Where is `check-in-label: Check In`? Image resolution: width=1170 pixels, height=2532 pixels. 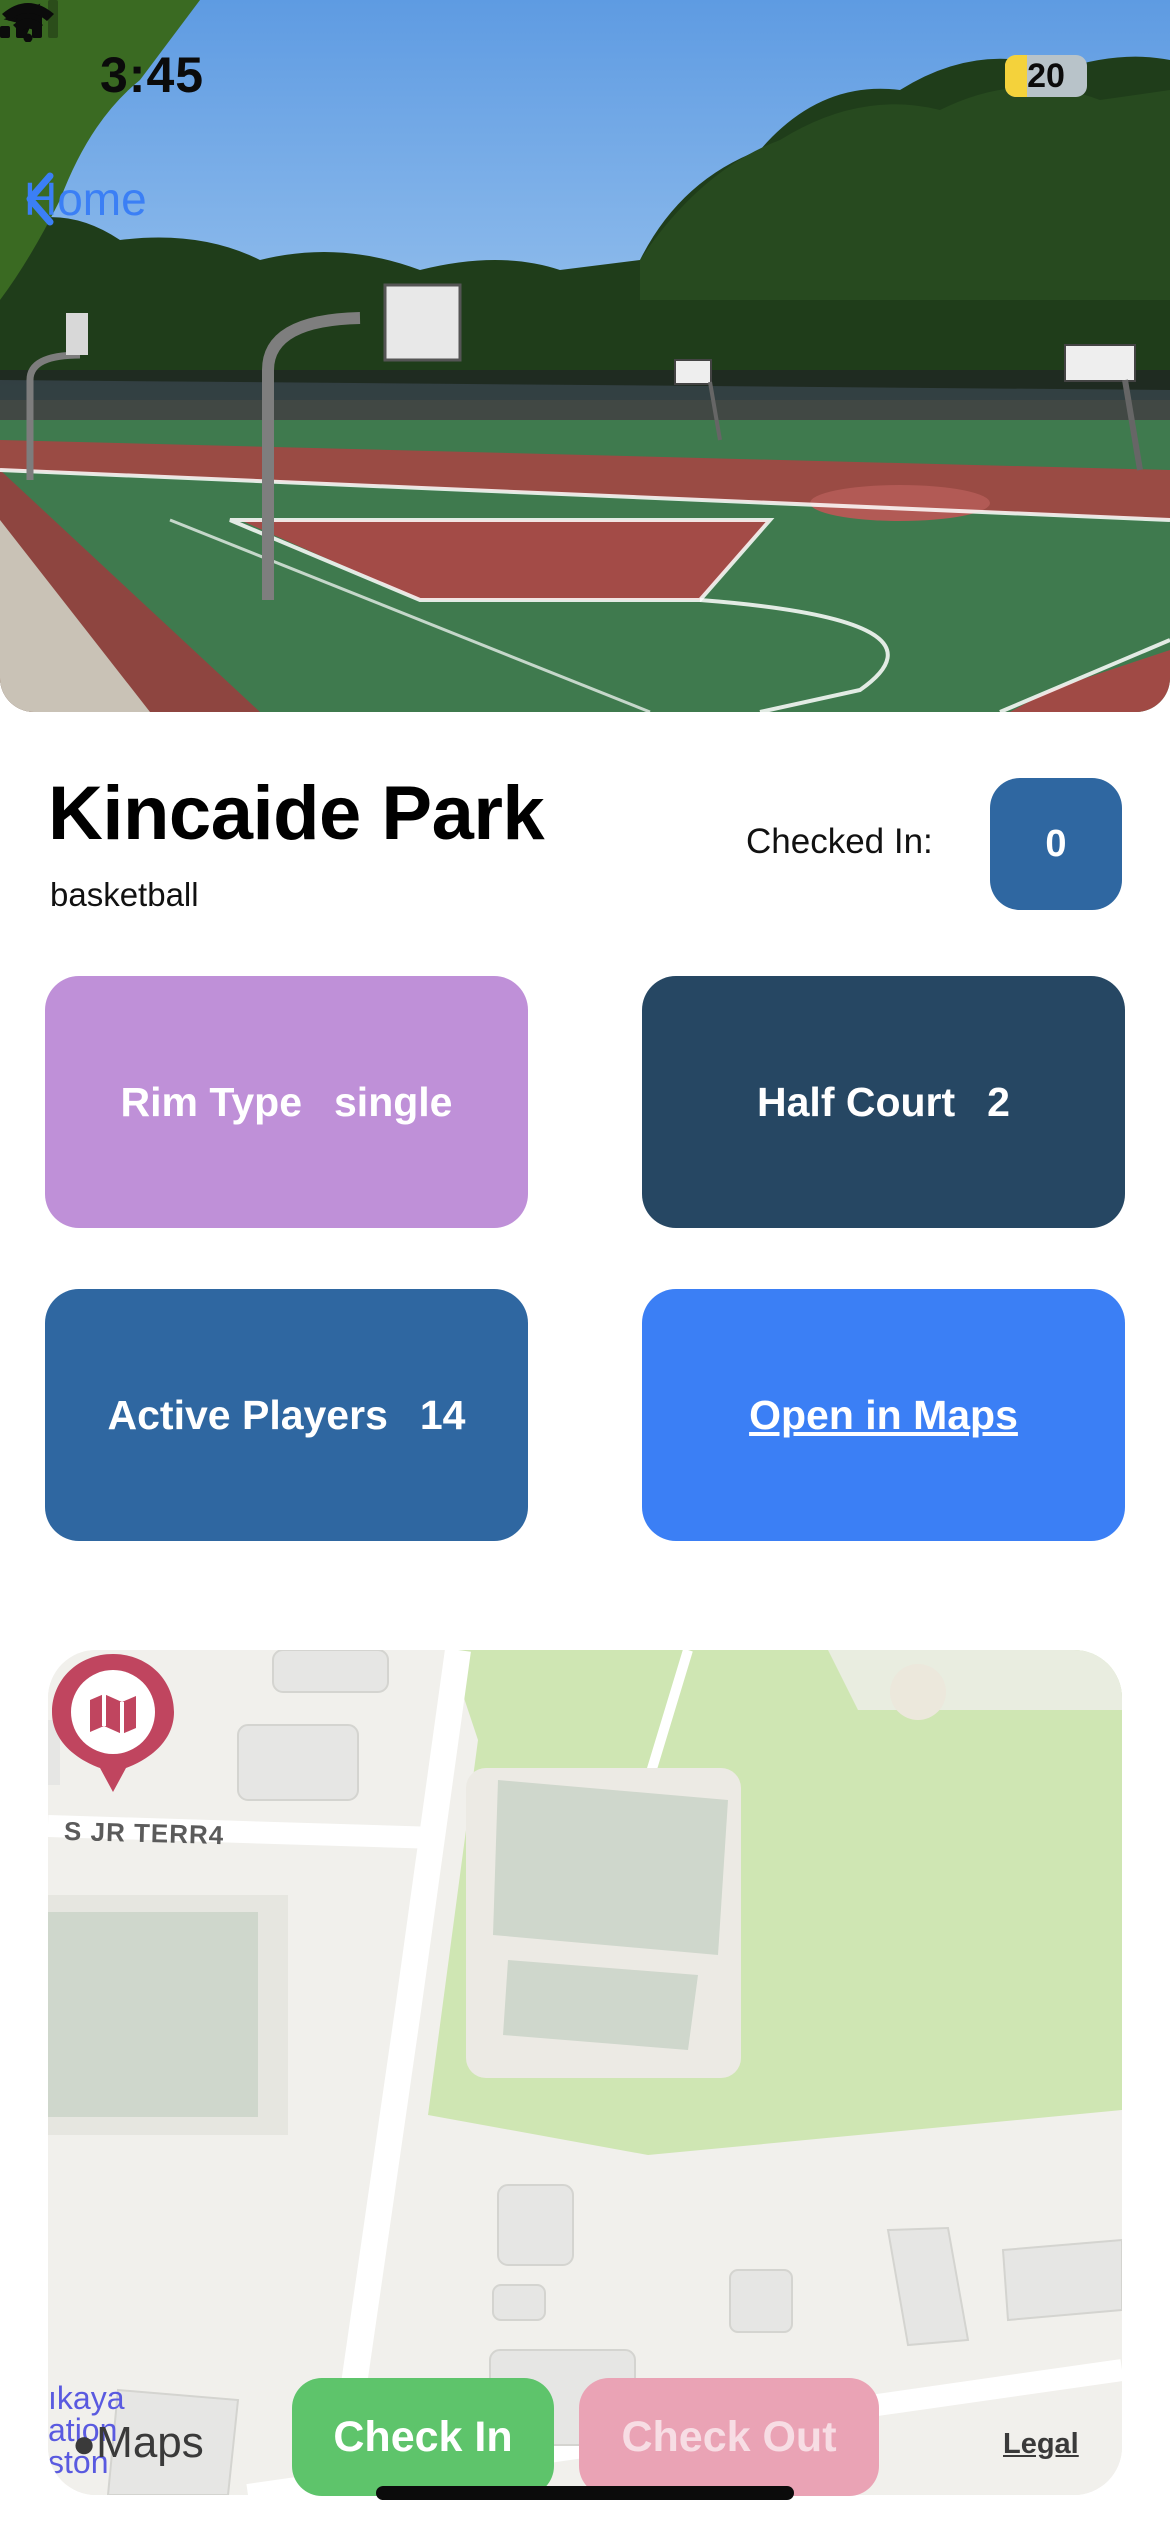
check-in-label: Check In is located at coordinates (423, 2436).